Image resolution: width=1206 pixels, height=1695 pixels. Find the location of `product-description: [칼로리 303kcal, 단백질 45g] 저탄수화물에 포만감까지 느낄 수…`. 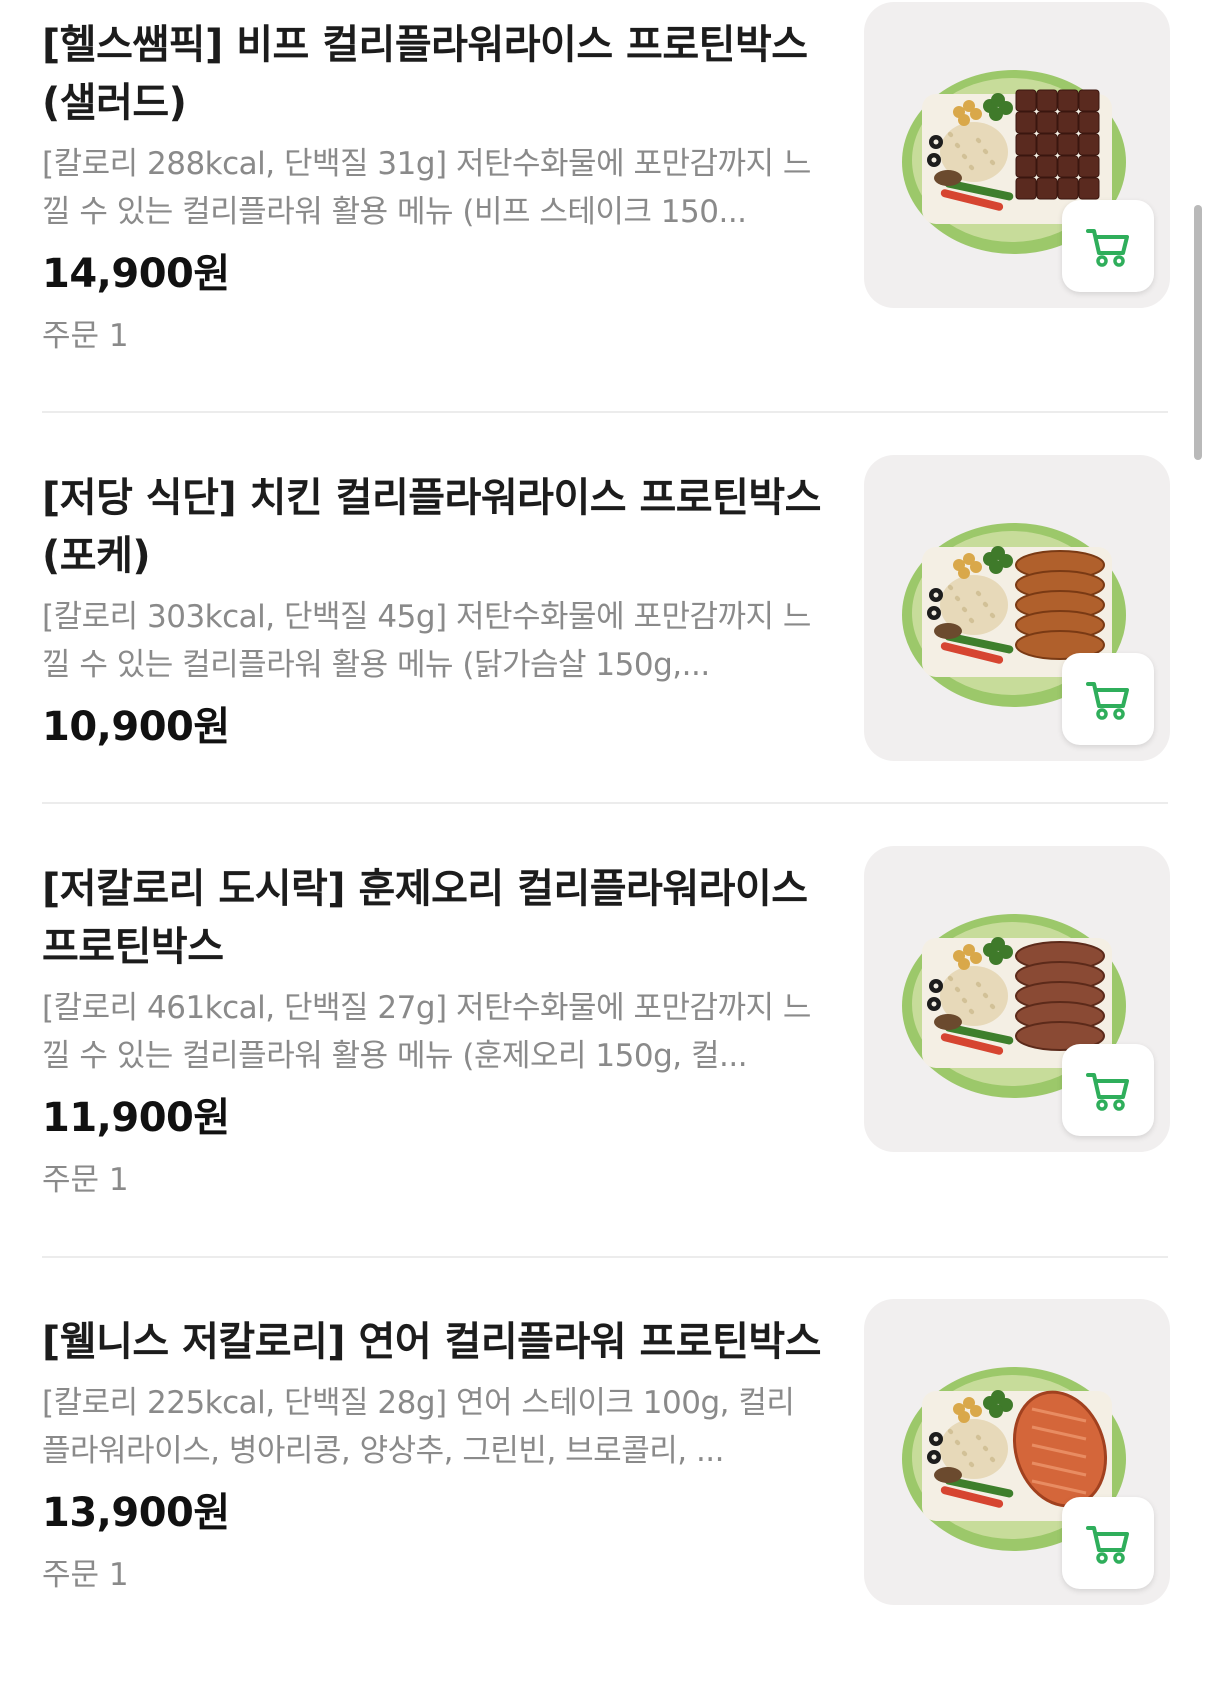

product-description: [칼로리 303kcal, 단백질 45g] 저탄수화물에 포만감까지 느낄 수… is located at coordinates (426, 641).